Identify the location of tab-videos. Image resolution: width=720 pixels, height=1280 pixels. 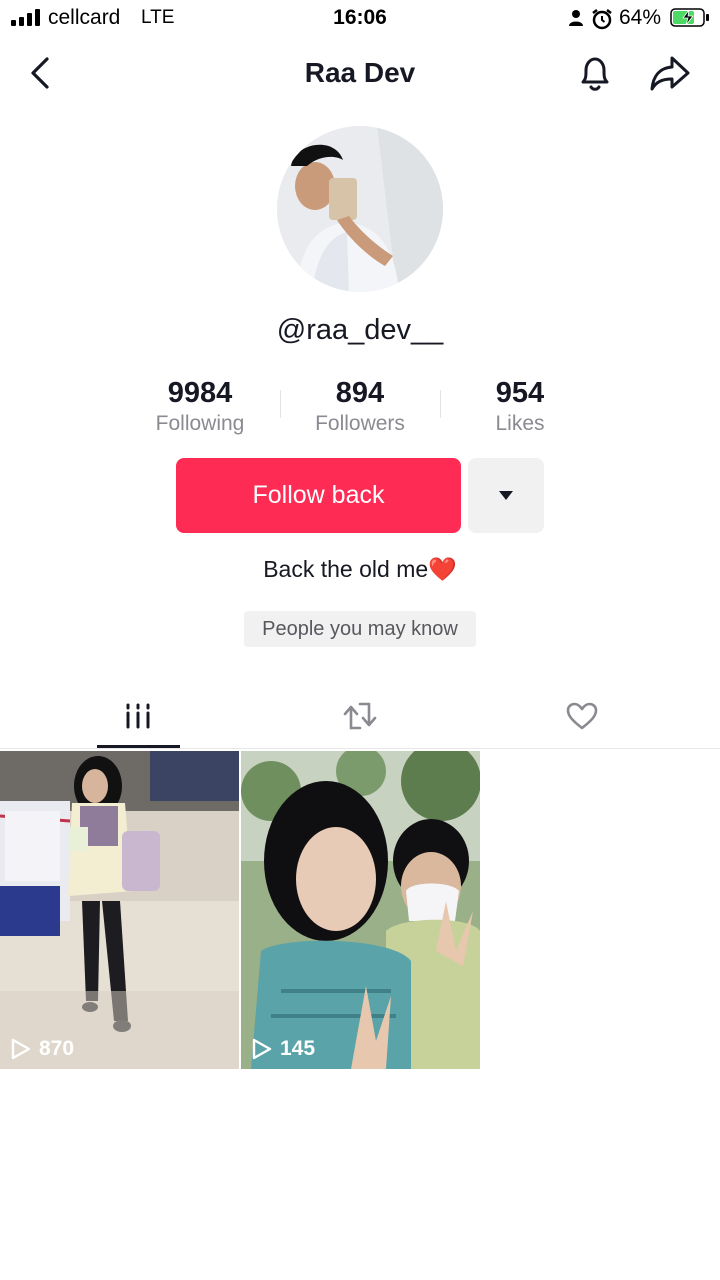
(138, 716).